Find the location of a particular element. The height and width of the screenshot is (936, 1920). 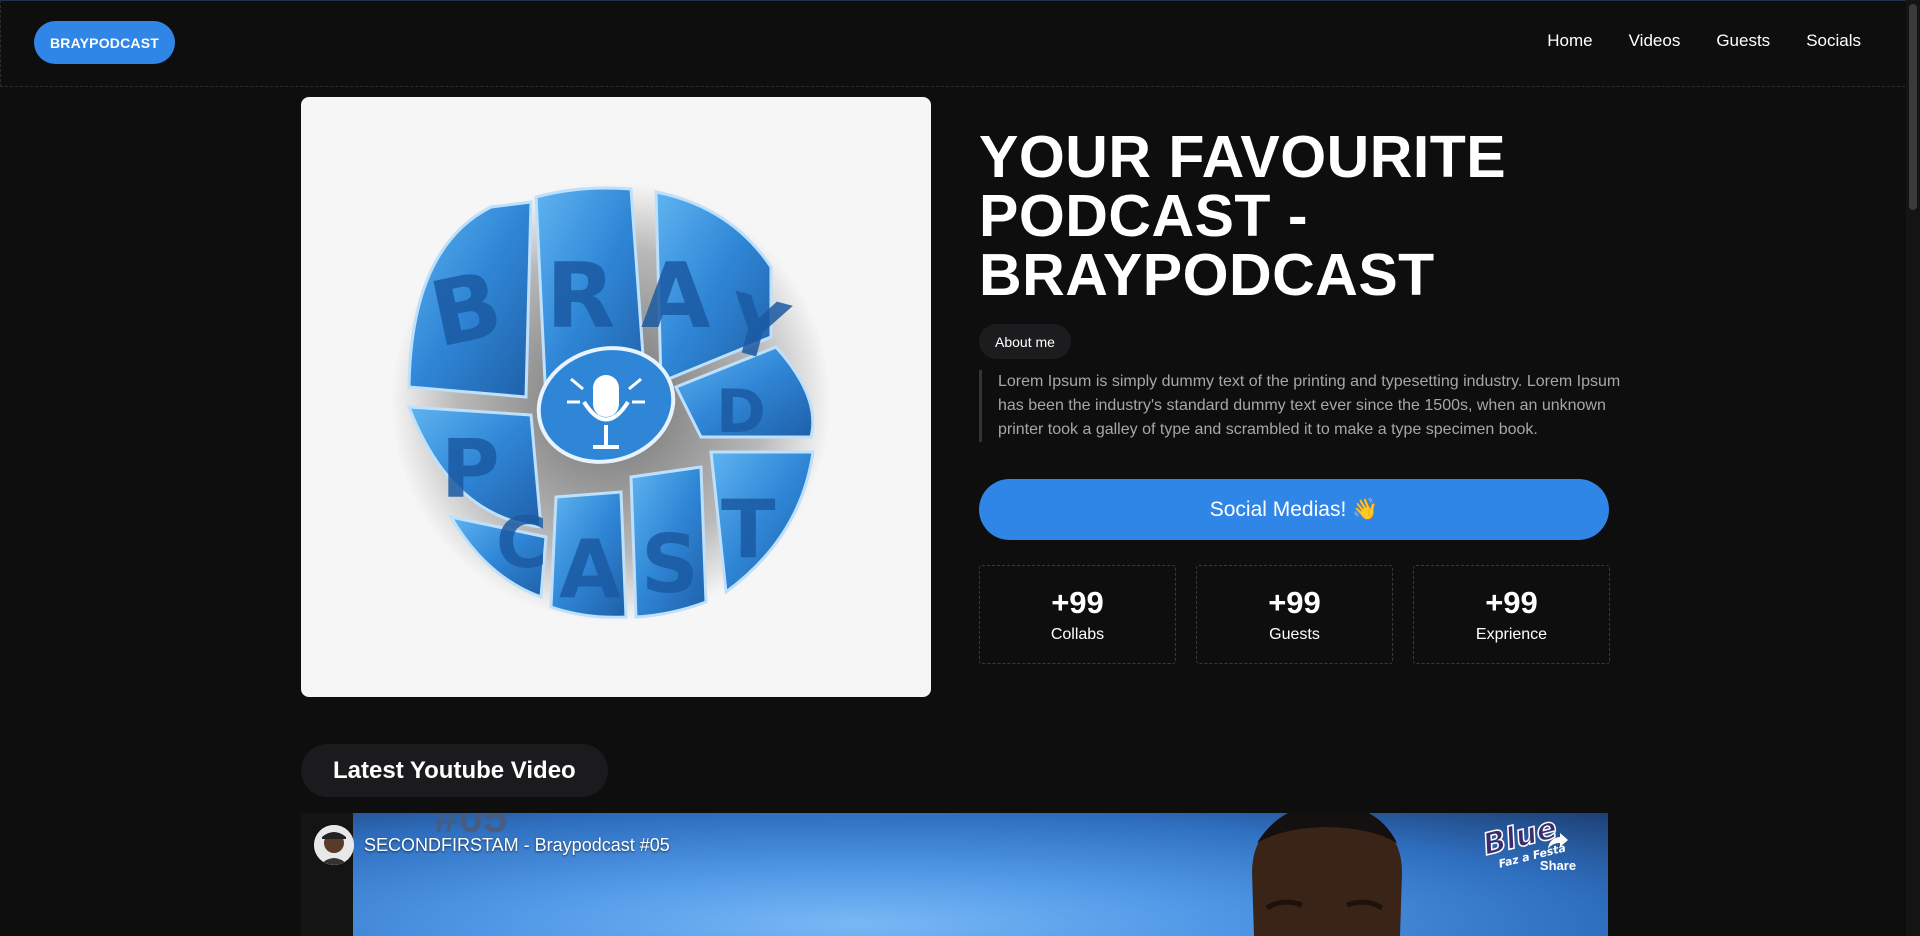

page-scrollbar is located at coordinates (1913, 468).